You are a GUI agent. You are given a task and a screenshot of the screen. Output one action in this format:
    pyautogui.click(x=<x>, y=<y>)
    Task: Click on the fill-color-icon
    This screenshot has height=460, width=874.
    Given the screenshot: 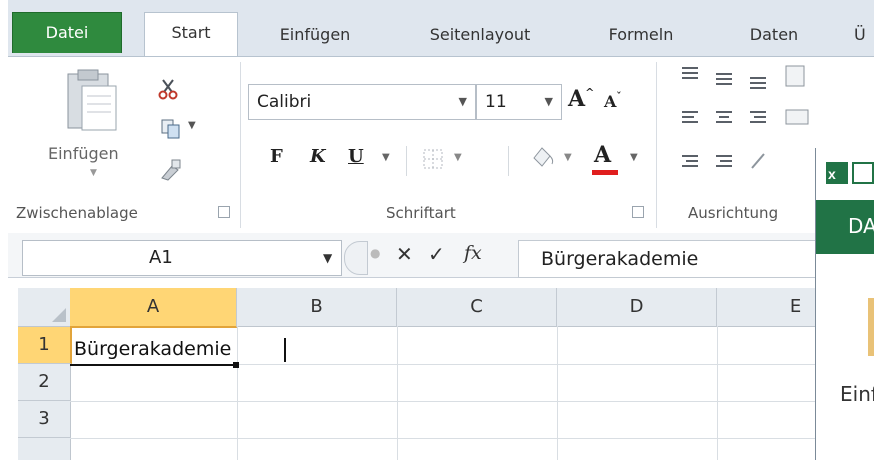 What is the action you would take?
    pyautogui.click(x=543, y=158)
    